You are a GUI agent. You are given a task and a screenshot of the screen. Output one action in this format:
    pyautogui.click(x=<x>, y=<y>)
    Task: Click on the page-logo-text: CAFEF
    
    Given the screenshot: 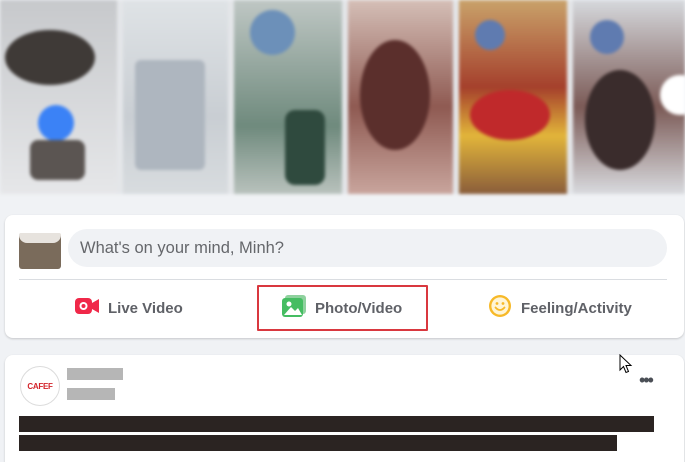 What is the action you would take?
    pyautogui.click(x=40, y=386)
    